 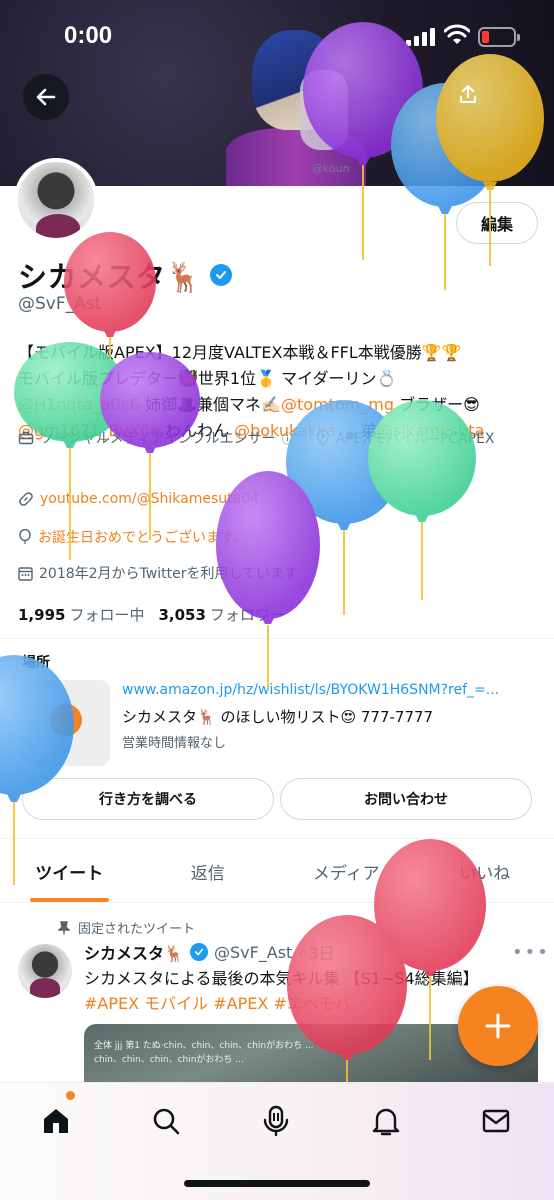 I want to click on hashtag-link: #エペモバ, so click(x=311, y=1003).